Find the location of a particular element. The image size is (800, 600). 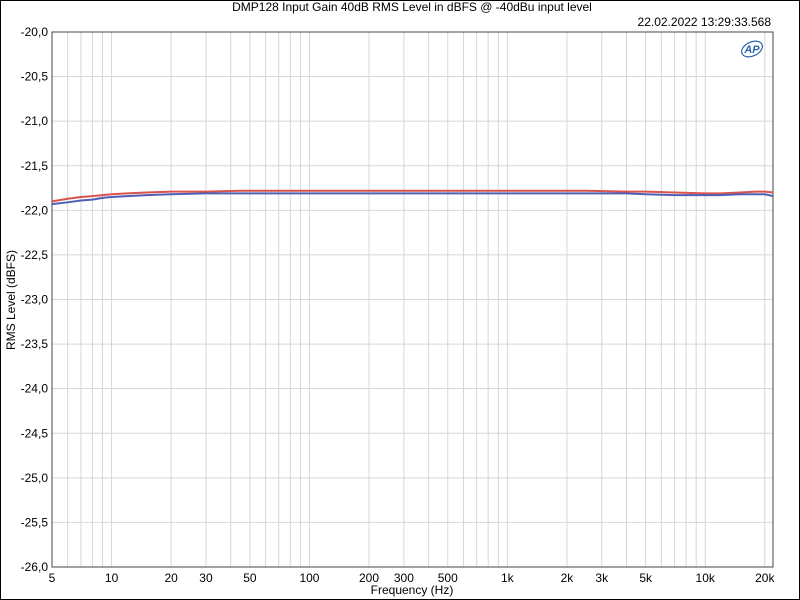

x-tick-label: 3k is located at coordinates (602, 578).